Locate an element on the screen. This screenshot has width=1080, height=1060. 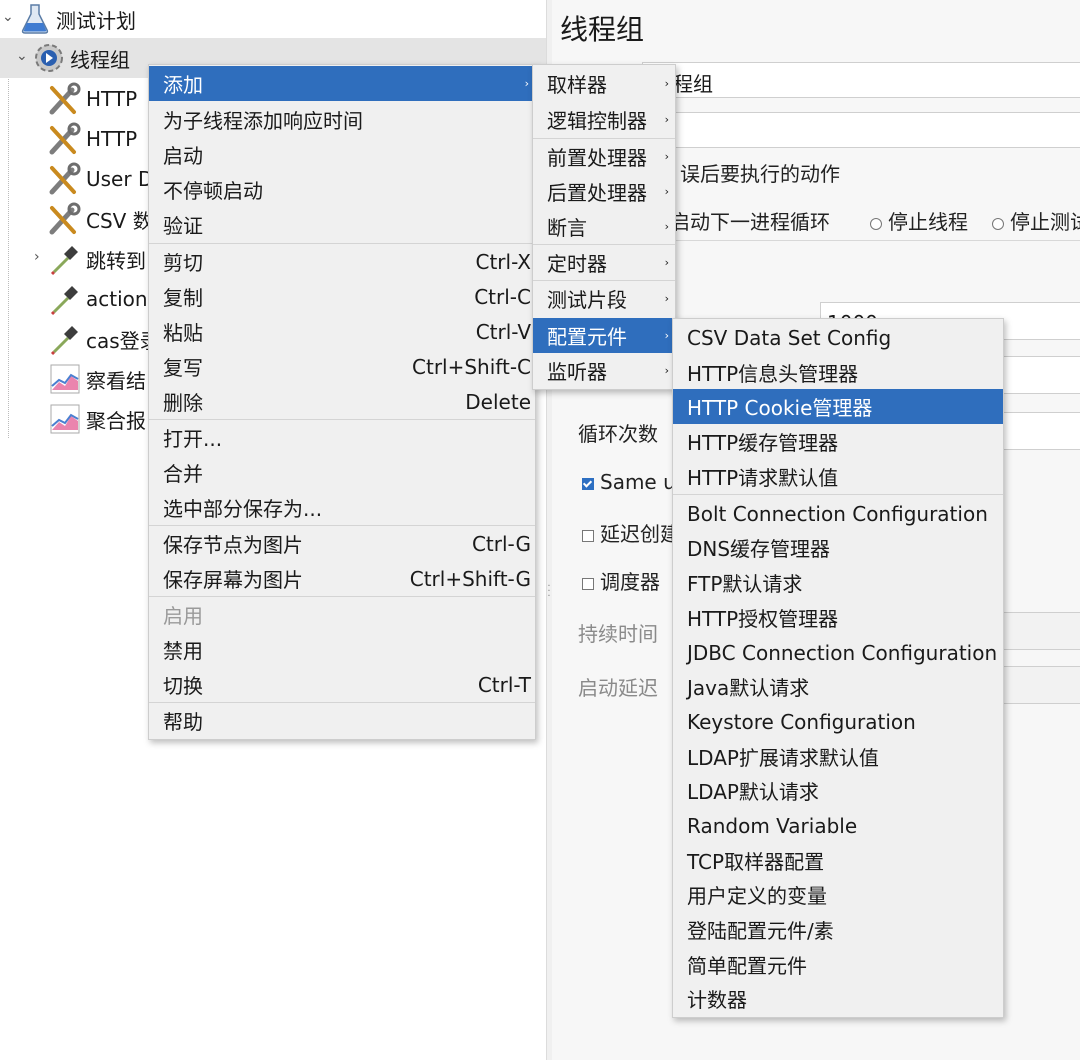
menu-item-http-auth-manager: HTTP授权管理器 is located at coordinates (838, 617).